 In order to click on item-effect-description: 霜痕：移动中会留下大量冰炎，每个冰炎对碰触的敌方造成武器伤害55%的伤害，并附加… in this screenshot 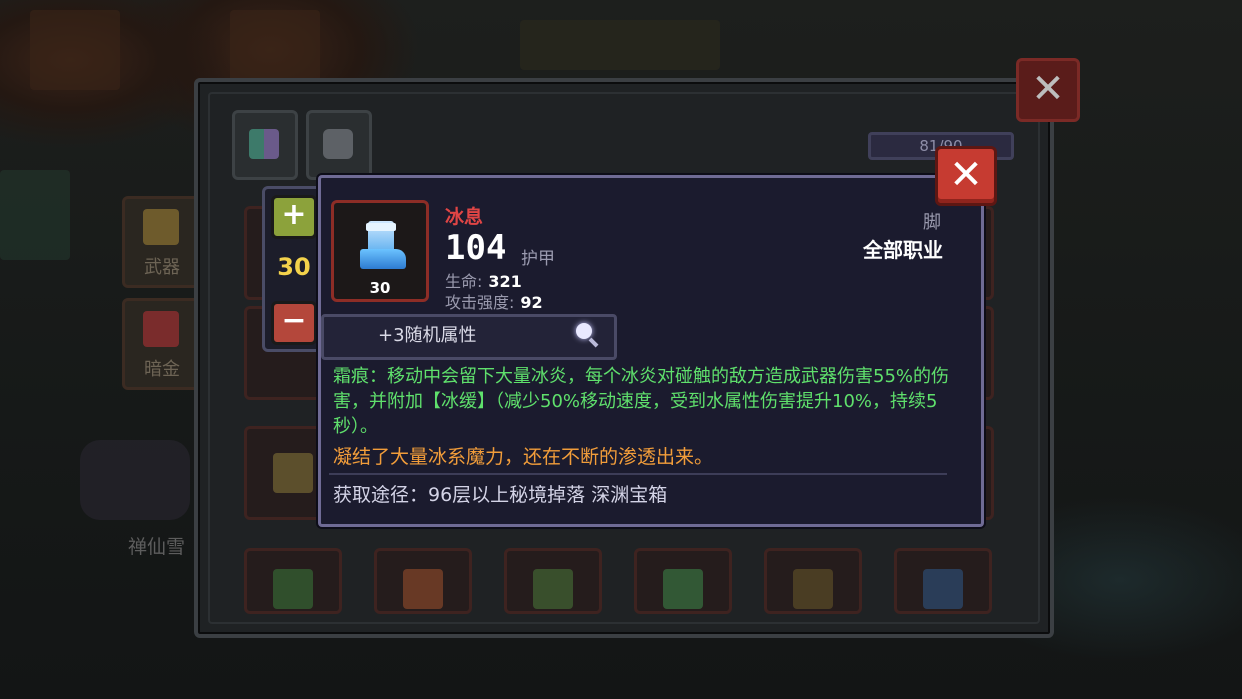, I will do `click(641, 401)`.